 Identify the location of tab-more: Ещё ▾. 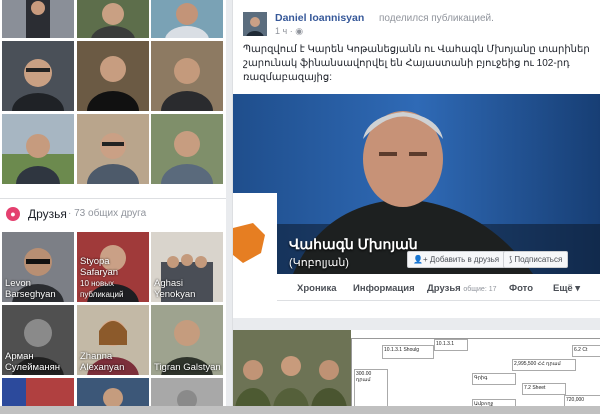
(566, 288).